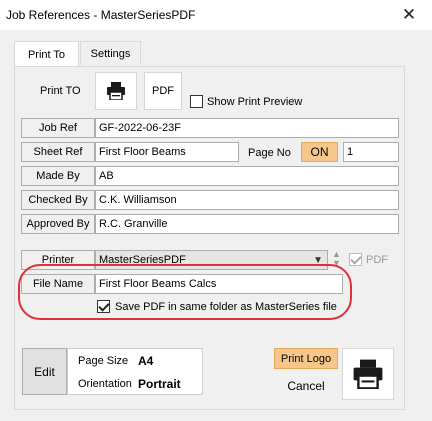 The height and width of the screenshot is (421, 432). I want to click on print-large-button, so click(368, 374).